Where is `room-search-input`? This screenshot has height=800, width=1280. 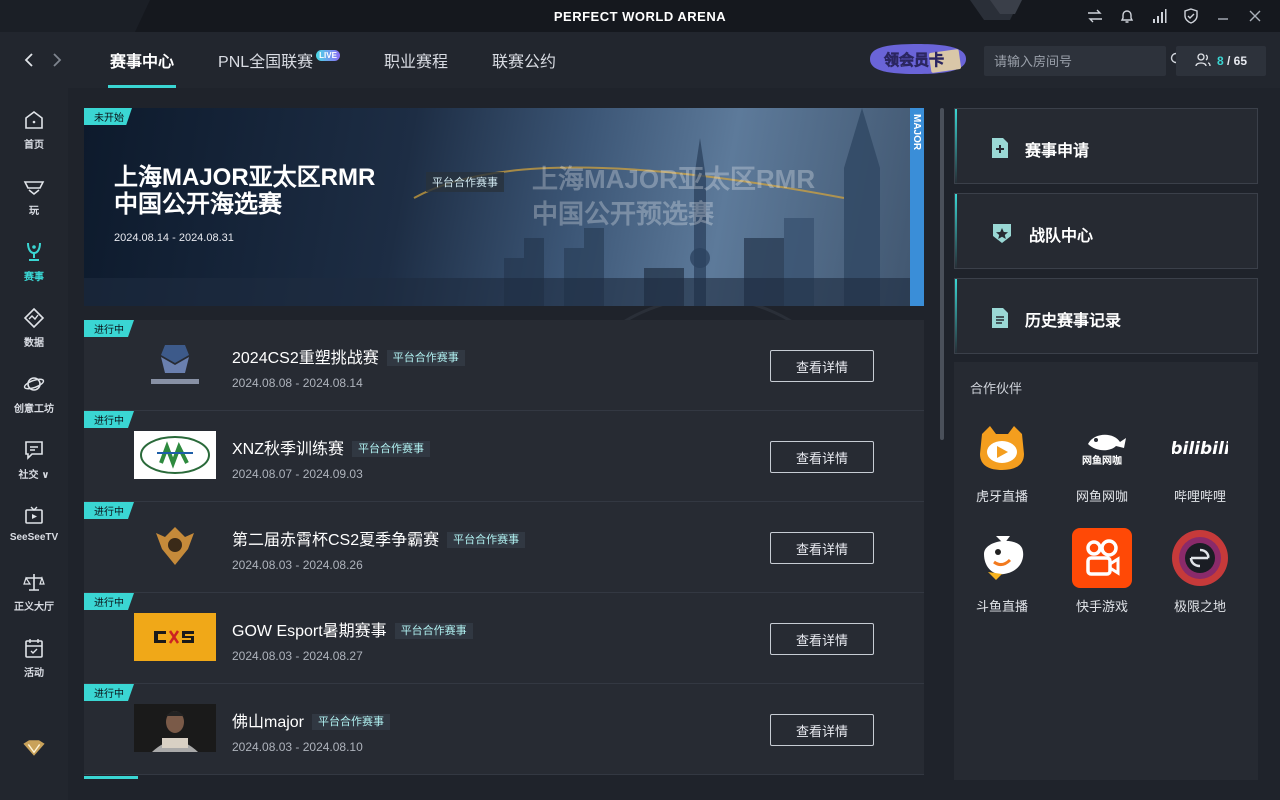
room-search-input is located at coordinates (1082, 61).